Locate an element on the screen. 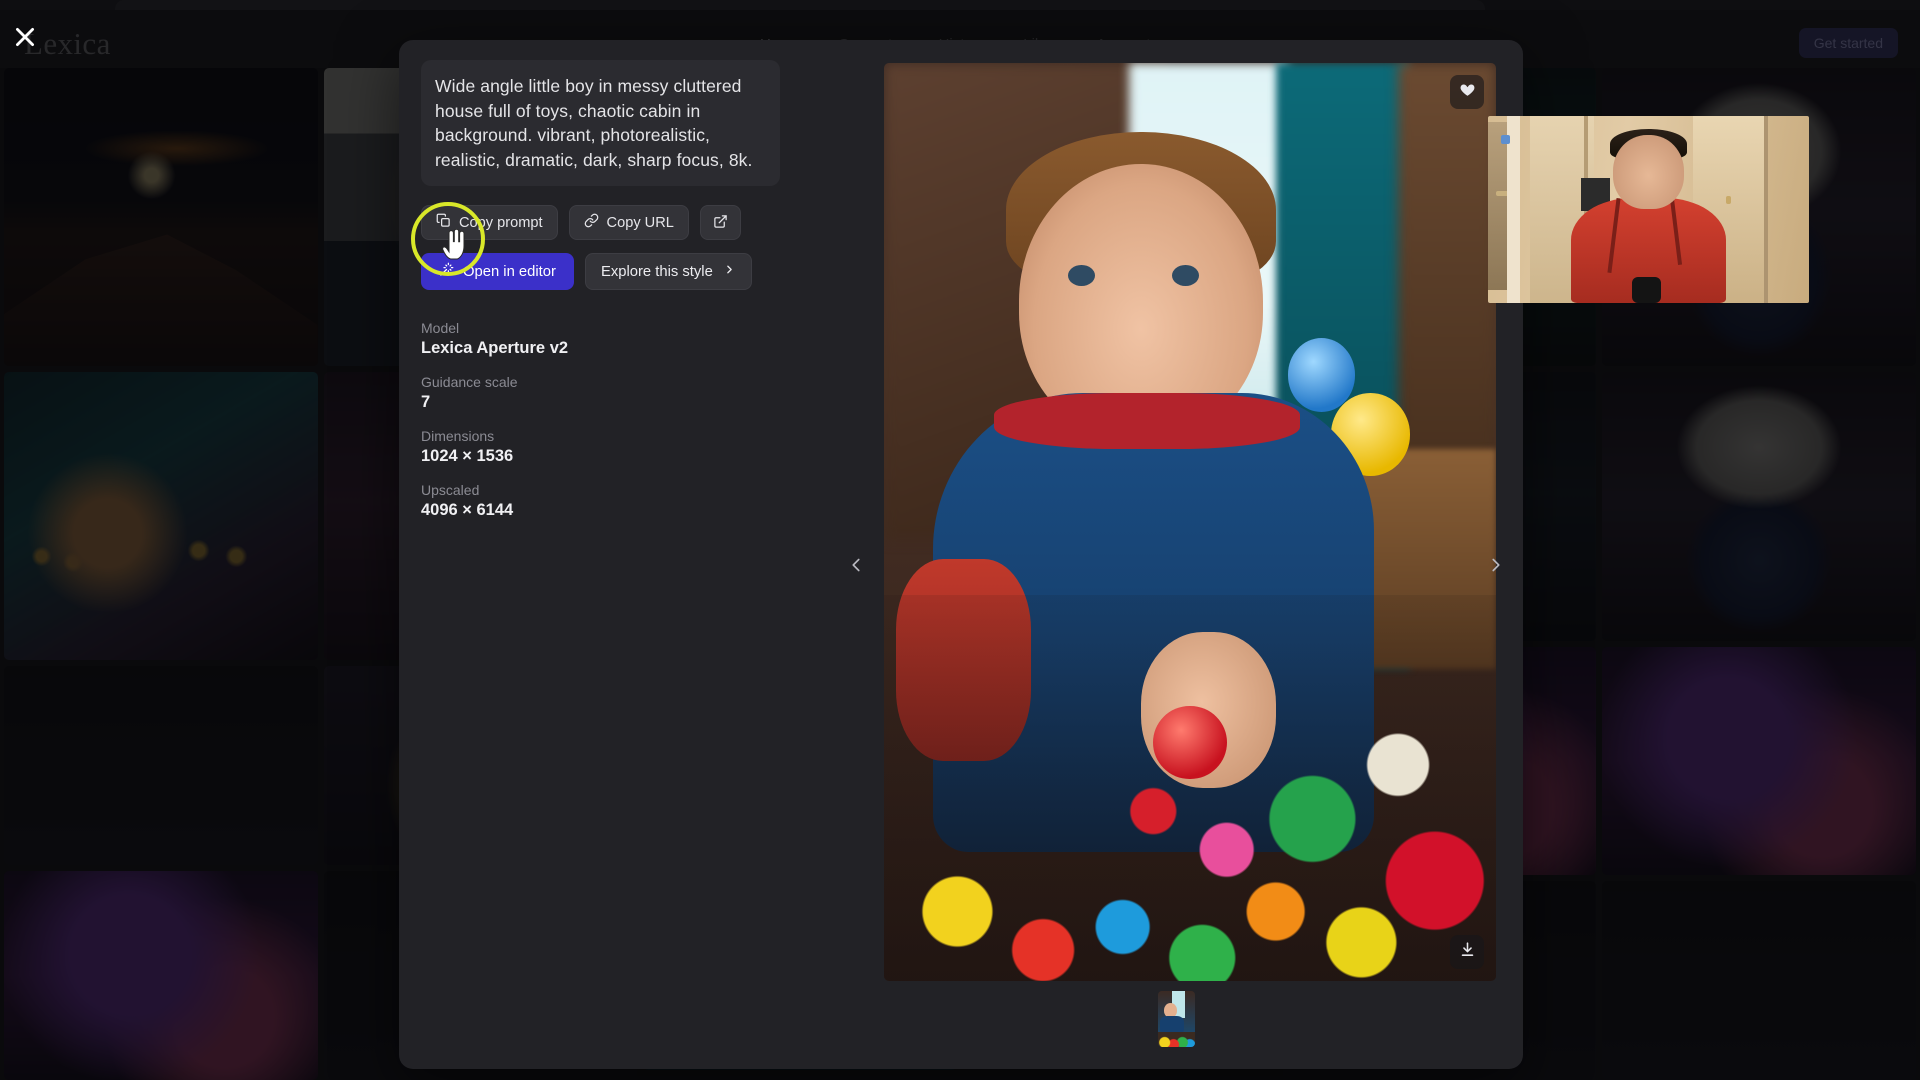 This screenshot has width=1920, height=1080. webcam-overlay is located at coordinates (1648, 209).